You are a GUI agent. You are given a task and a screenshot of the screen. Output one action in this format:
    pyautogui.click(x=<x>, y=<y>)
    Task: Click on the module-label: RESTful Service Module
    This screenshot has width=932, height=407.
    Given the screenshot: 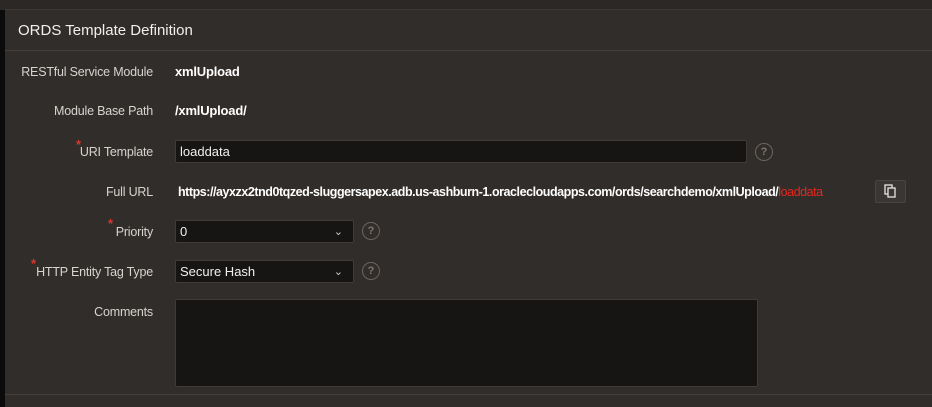 What is the action you would take?
    pyautogui.click(x=87, y=72)
    